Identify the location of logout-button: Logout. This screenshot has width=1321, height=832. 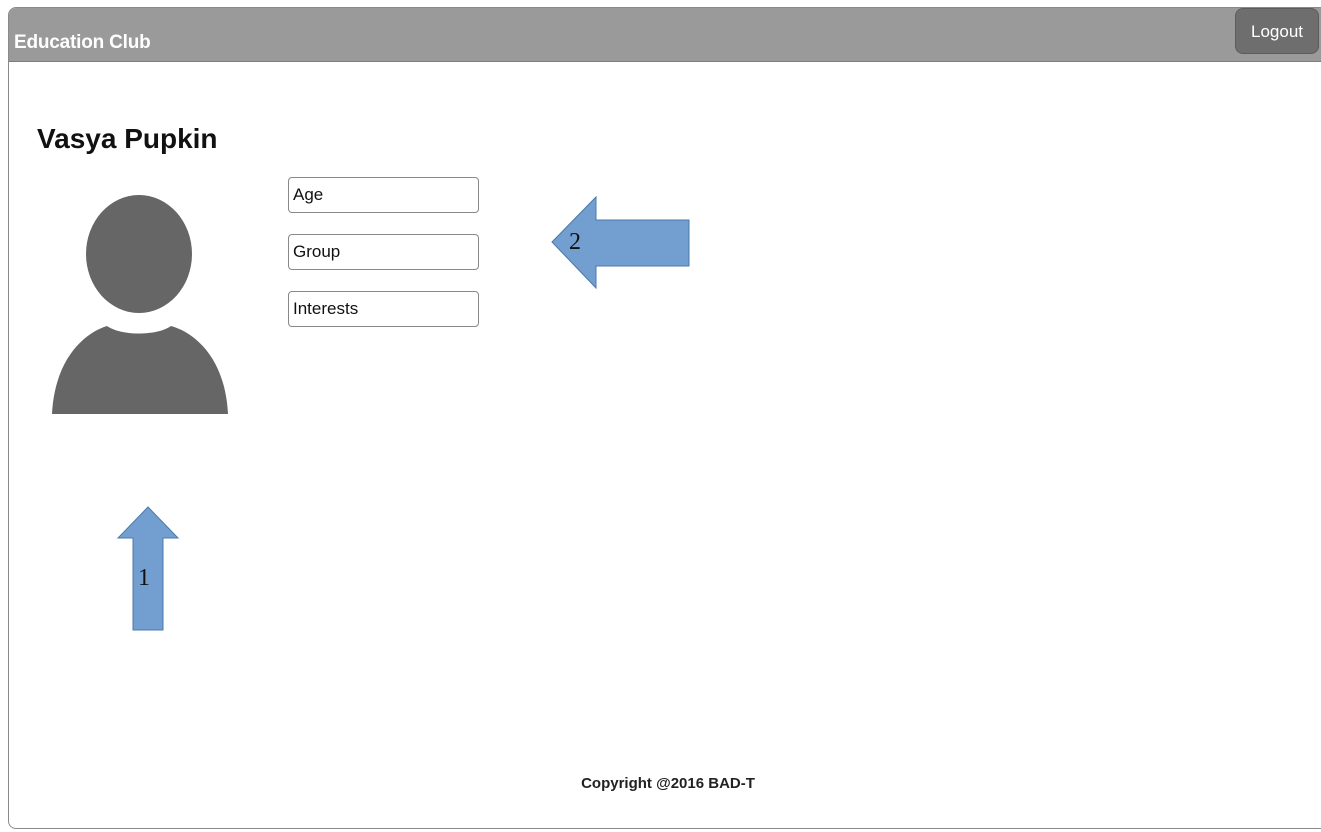
(1277, 31).